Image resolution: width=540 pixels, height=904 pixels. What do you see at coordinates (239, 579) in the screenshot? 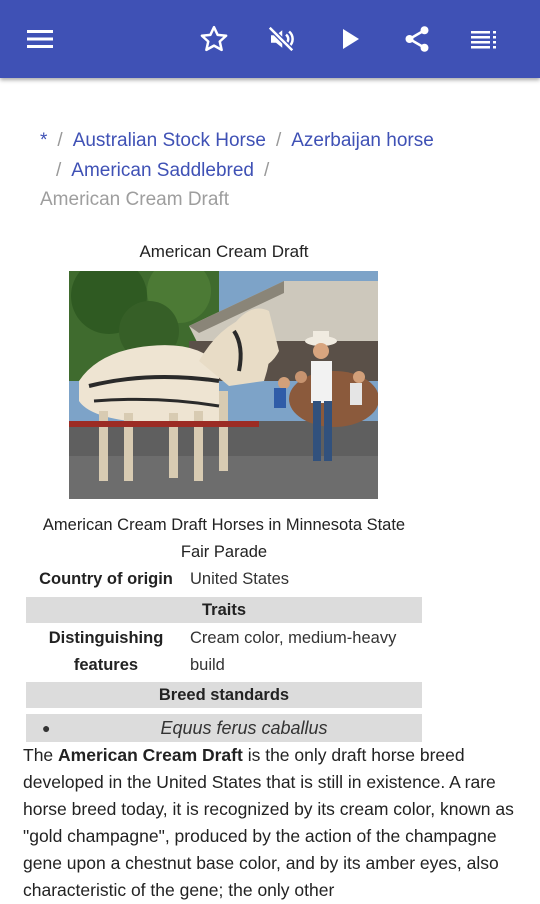
I see `country-value: United States` at bounding box center [239, 579].